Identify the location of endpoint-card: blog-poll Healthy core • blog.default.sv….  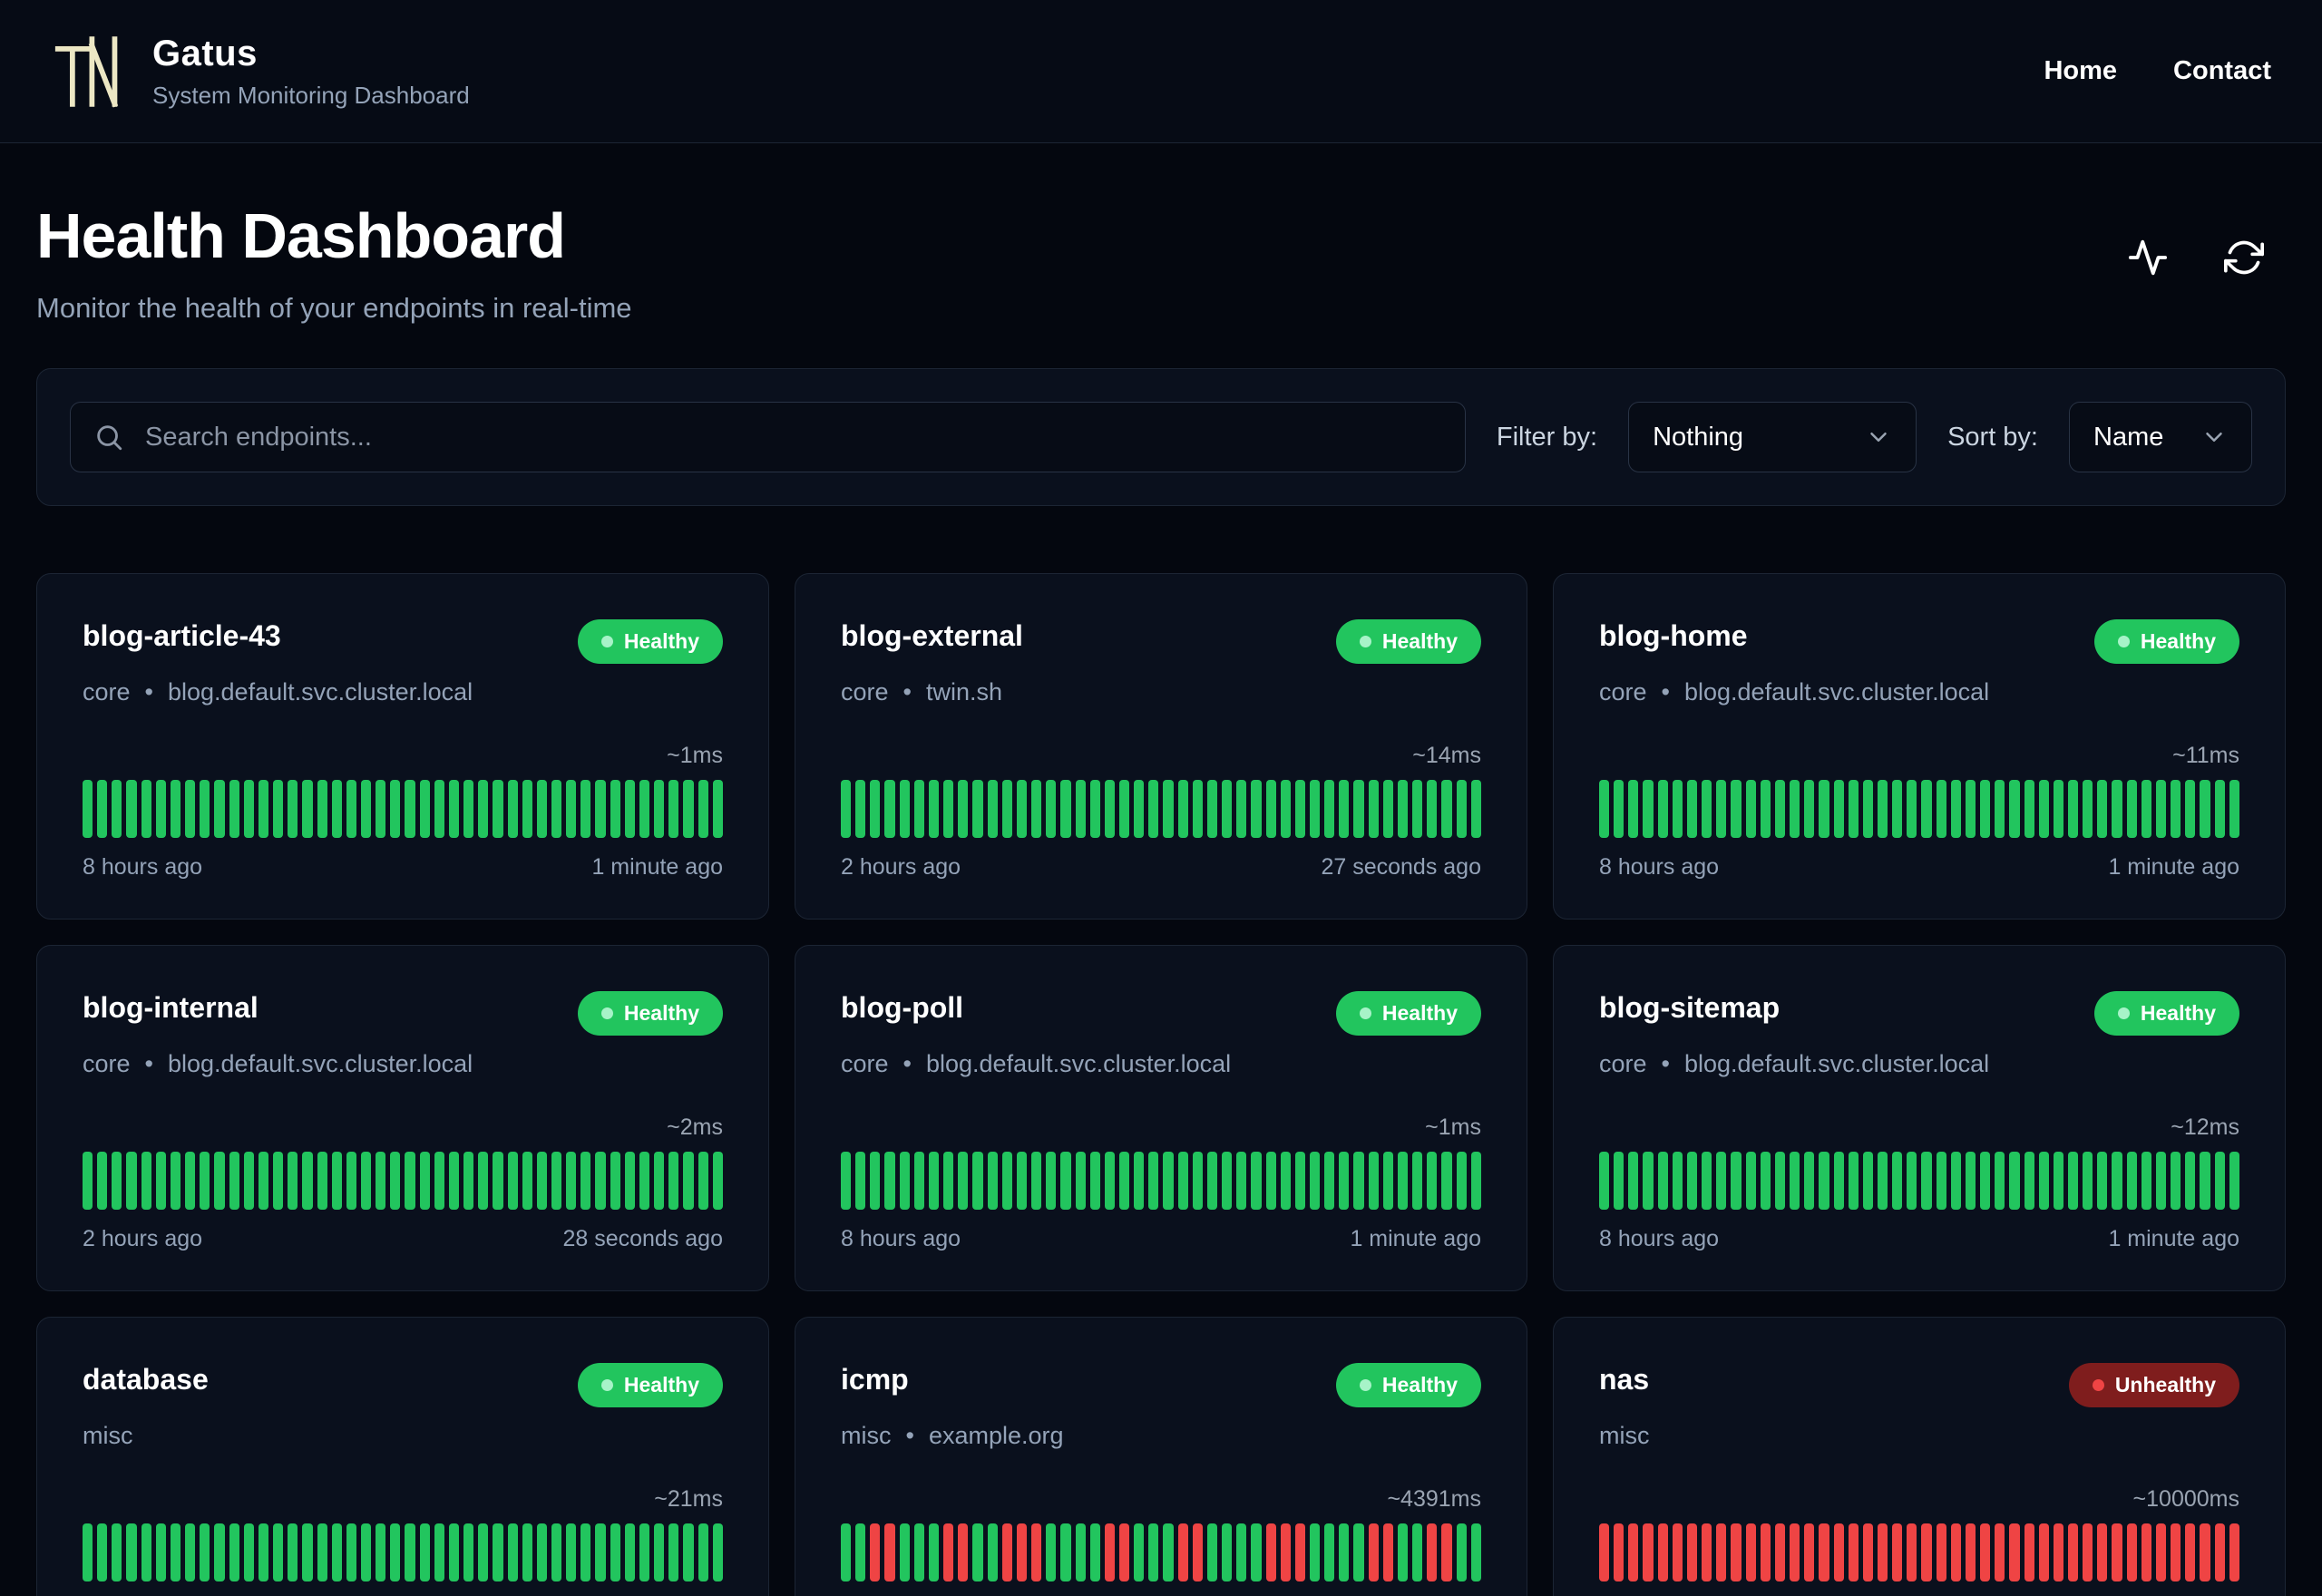
(1161, 1118).